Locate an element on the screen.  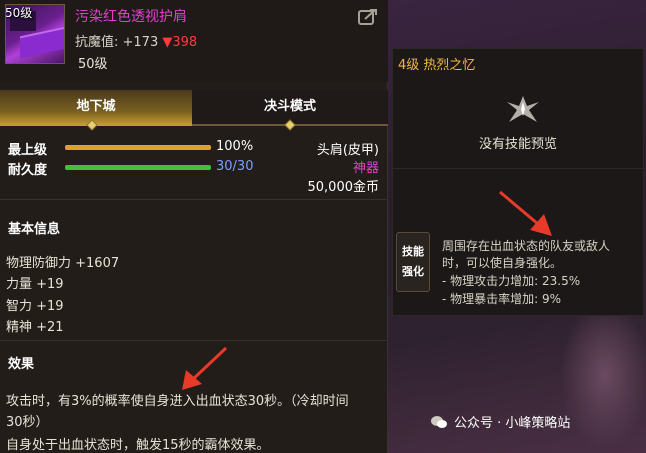
stat-line-defense: 物理防御力 +1607 is located at coordinates (63, 263).